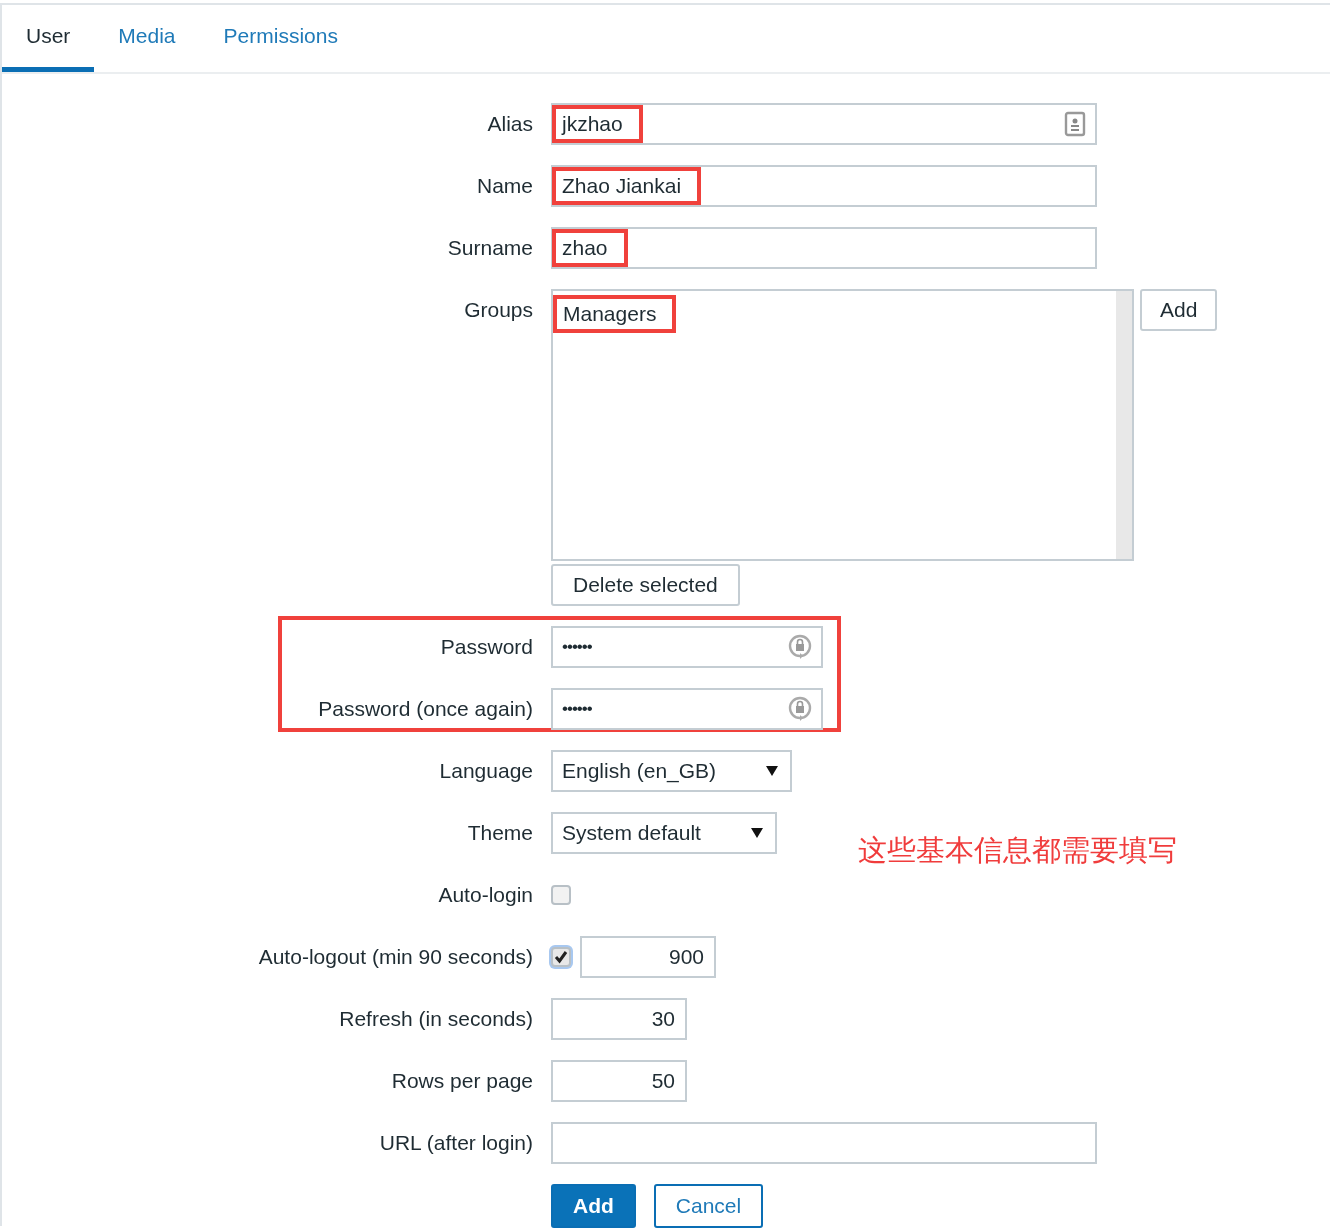 The image size is (1330, 1230). I want to click on field-label: Name, so click(504, 186).